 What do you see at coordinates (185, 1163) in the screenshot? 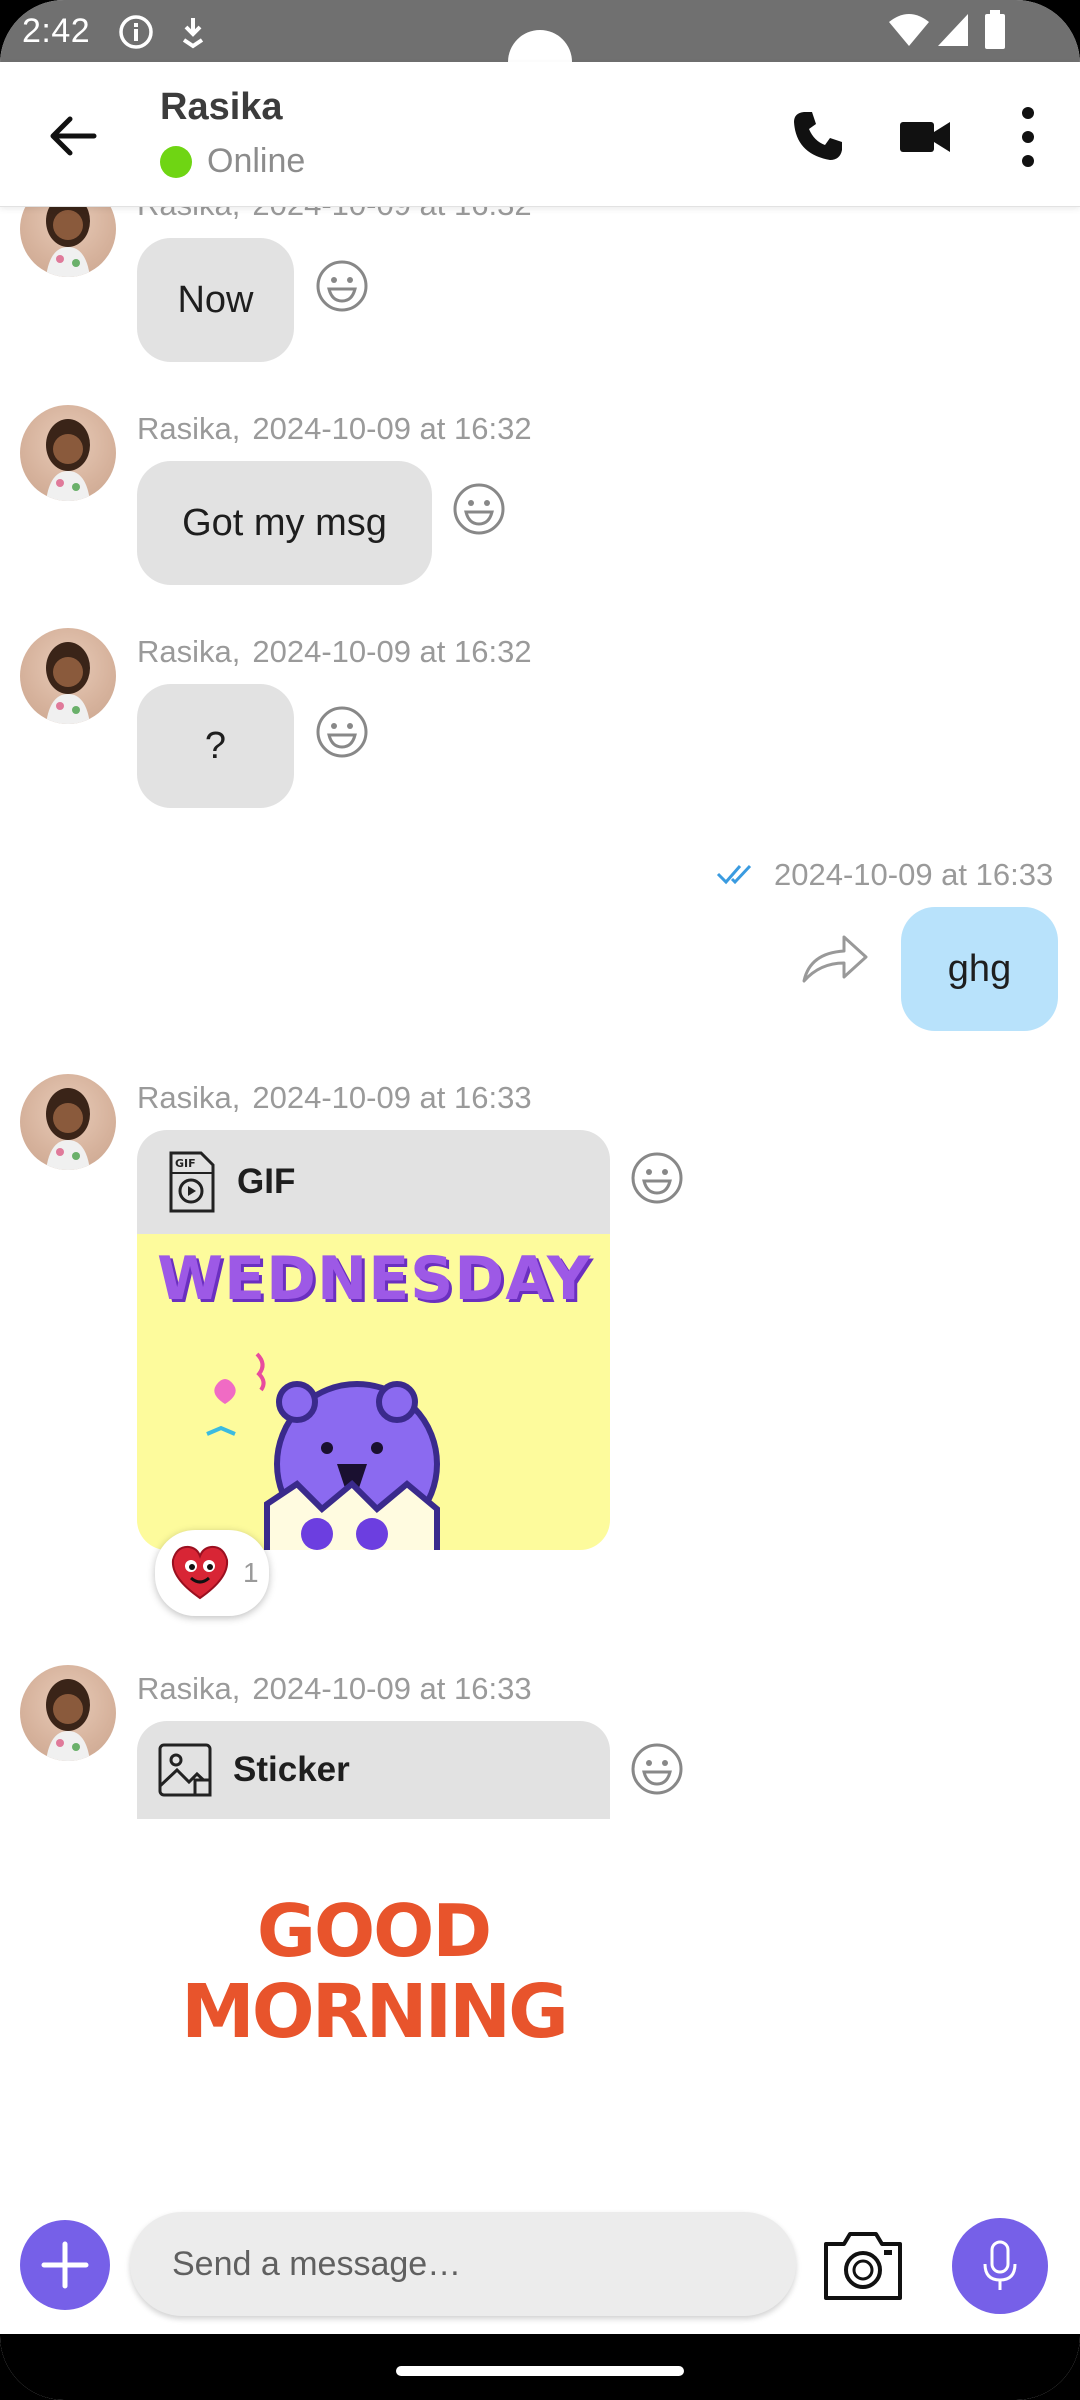
I see `svg-text: GIF` at bounding box center [185, 1163].